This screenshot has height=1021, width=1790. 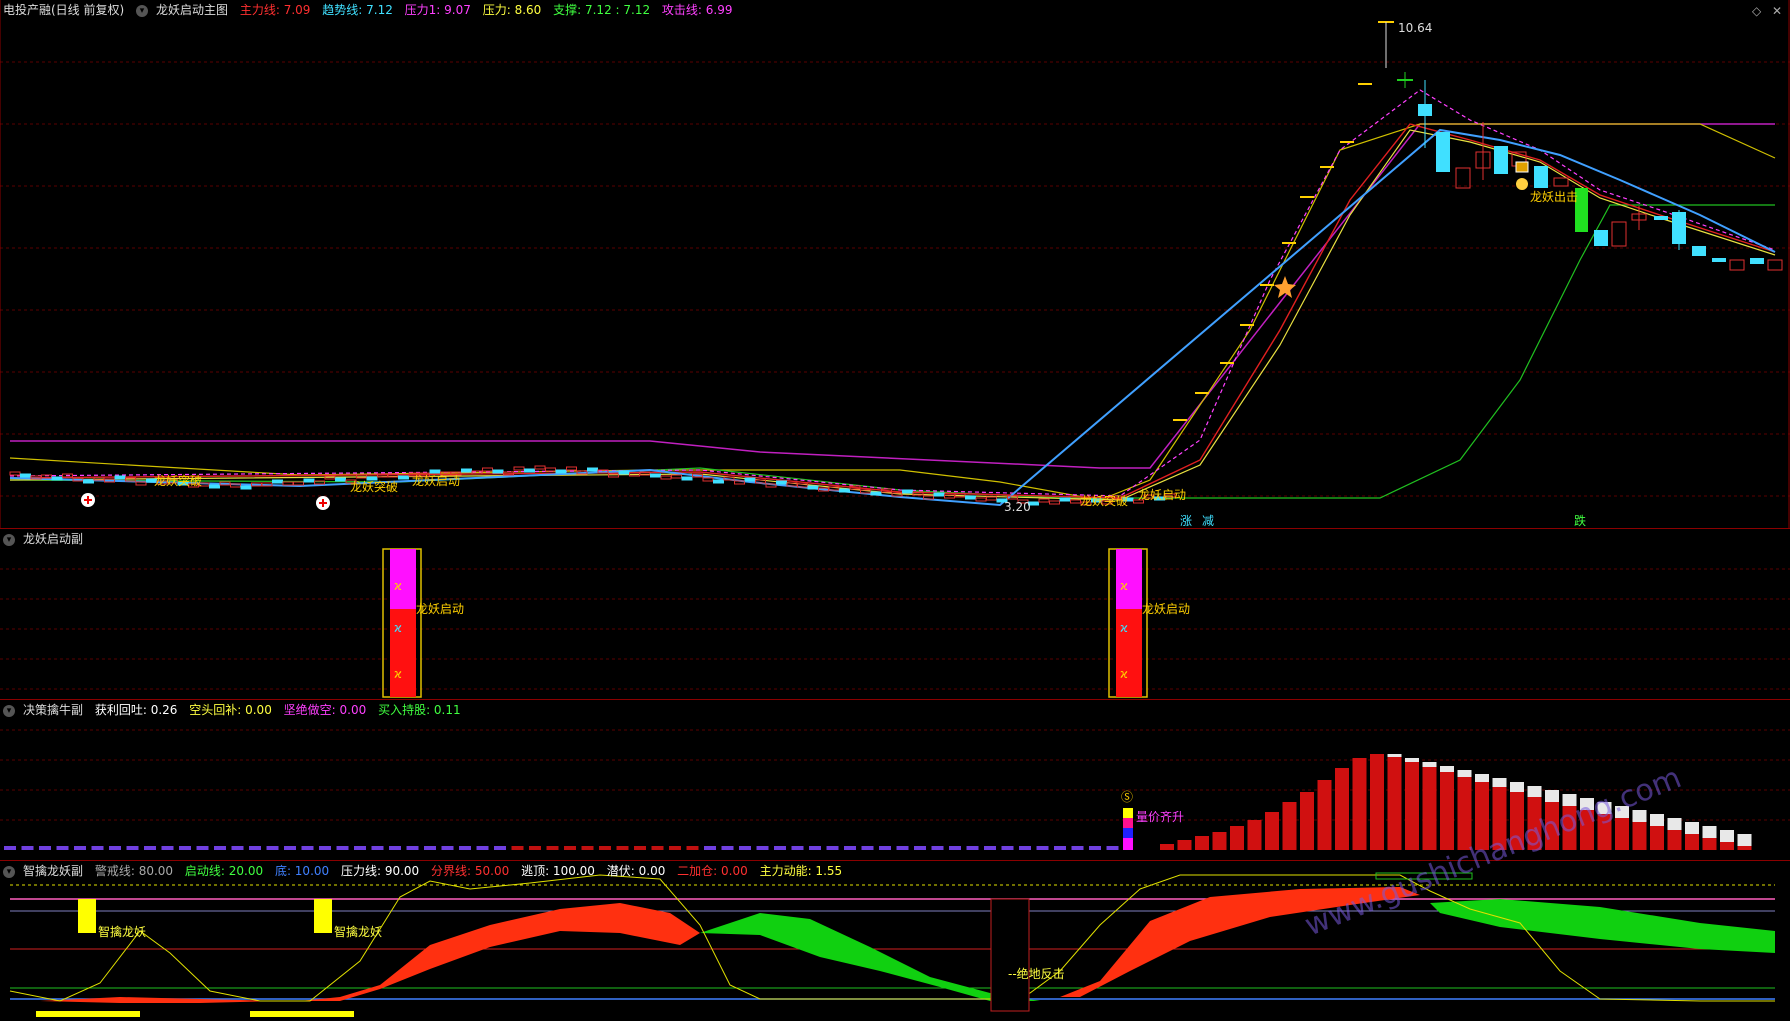 I want to click on tag-fall: 跌, so click(x=1580, y=521).